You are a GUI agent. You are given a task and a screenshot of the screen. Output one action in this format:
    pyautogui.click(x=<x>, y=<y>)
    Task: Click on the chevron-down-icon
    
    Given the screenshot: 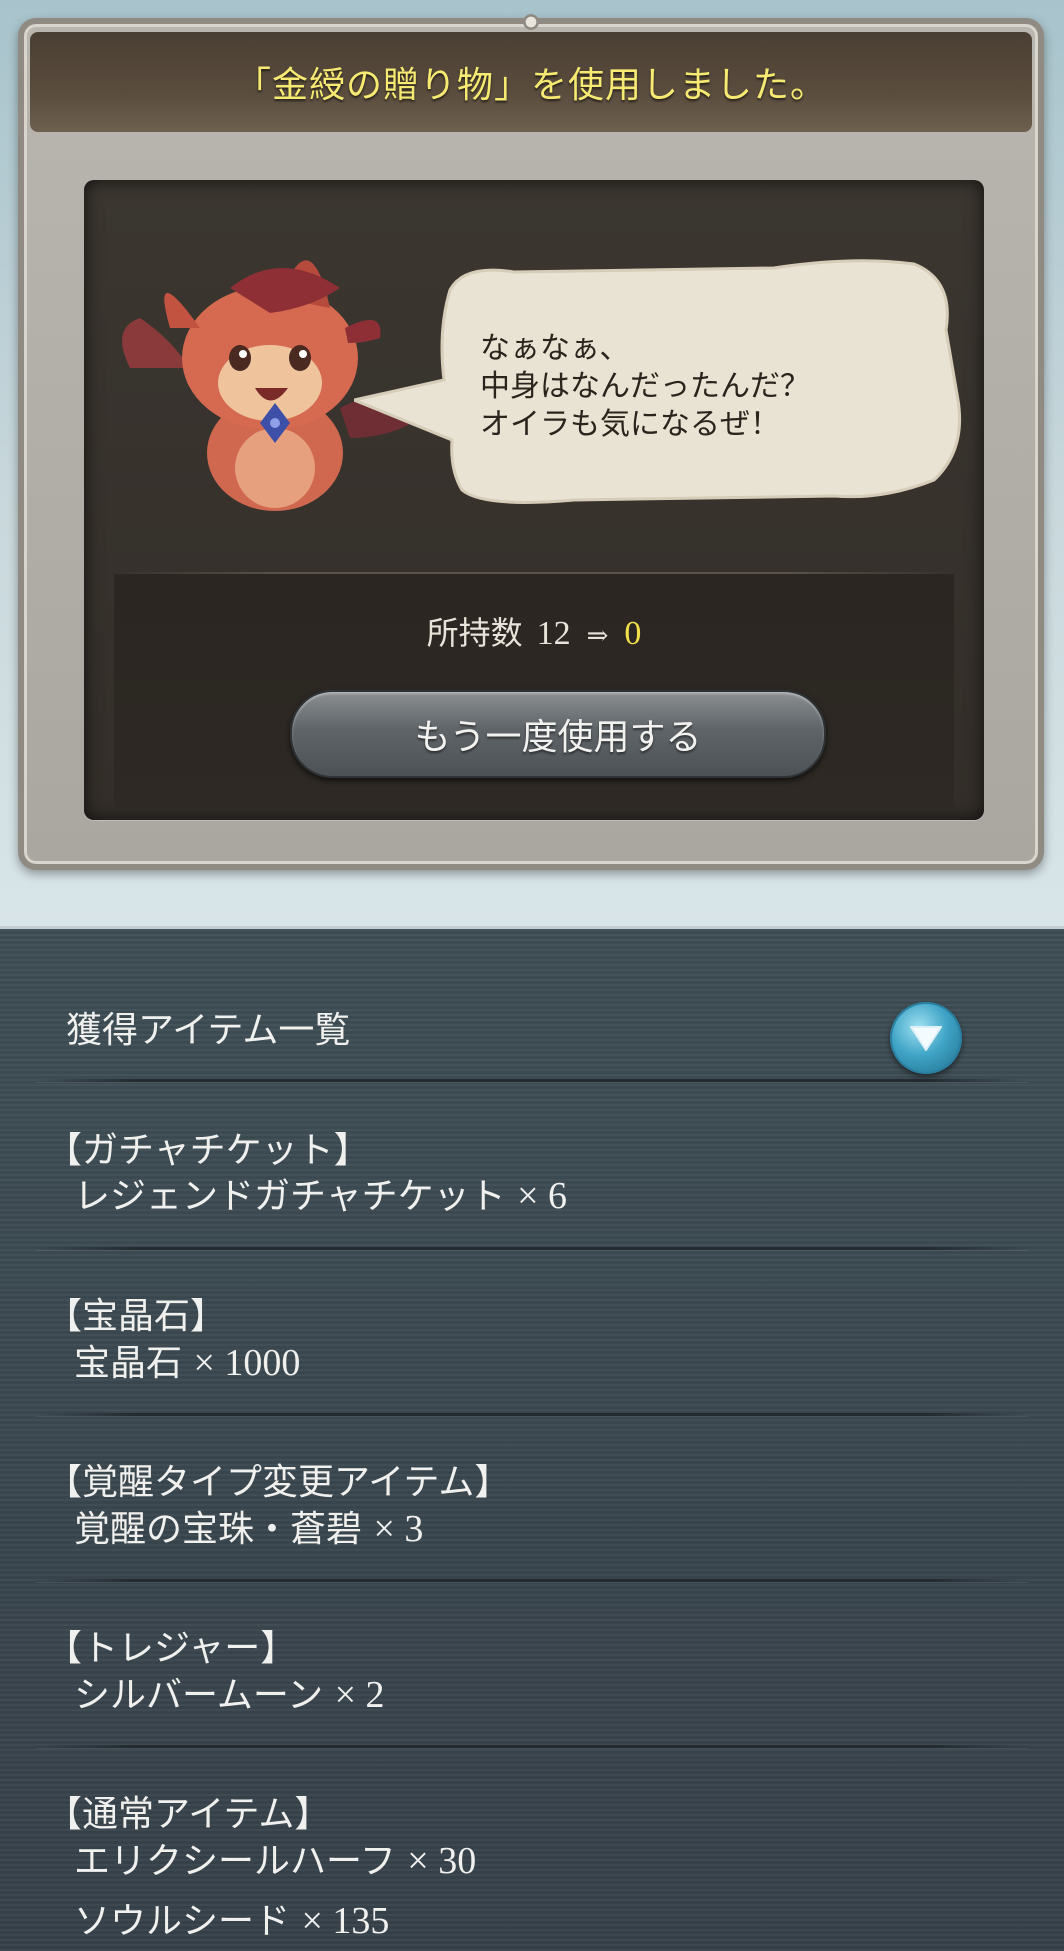 What is the action you would take?
    pyautogui.click(x=926, y=1038)
    